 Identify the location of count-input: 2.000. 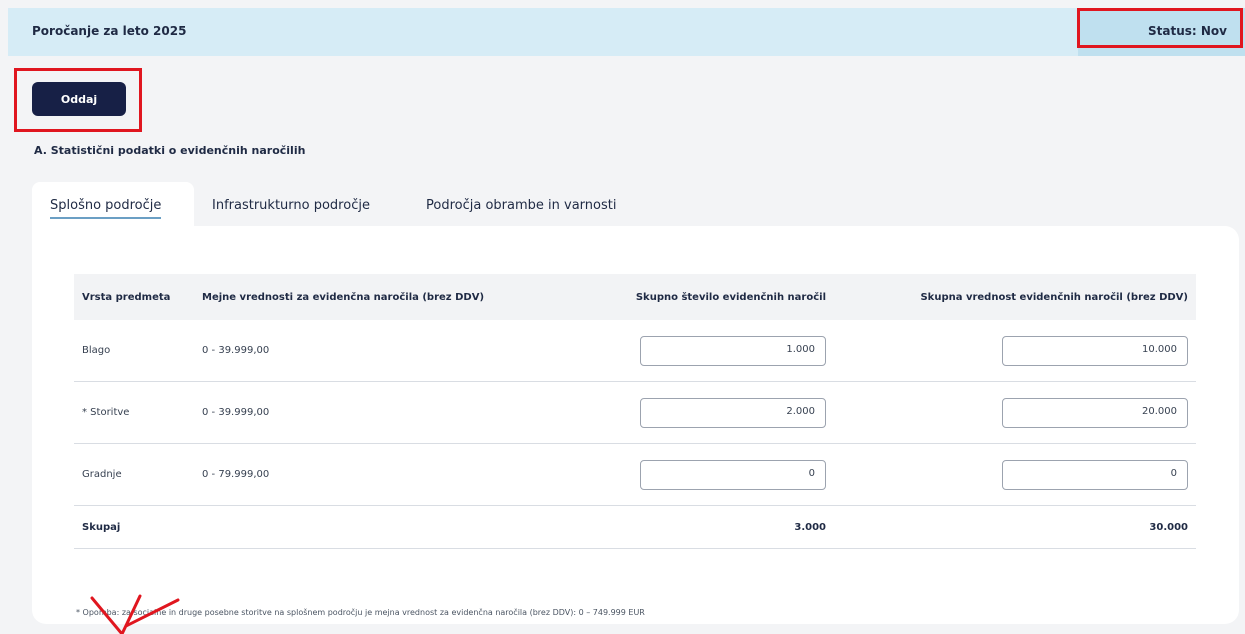
(733, 412).